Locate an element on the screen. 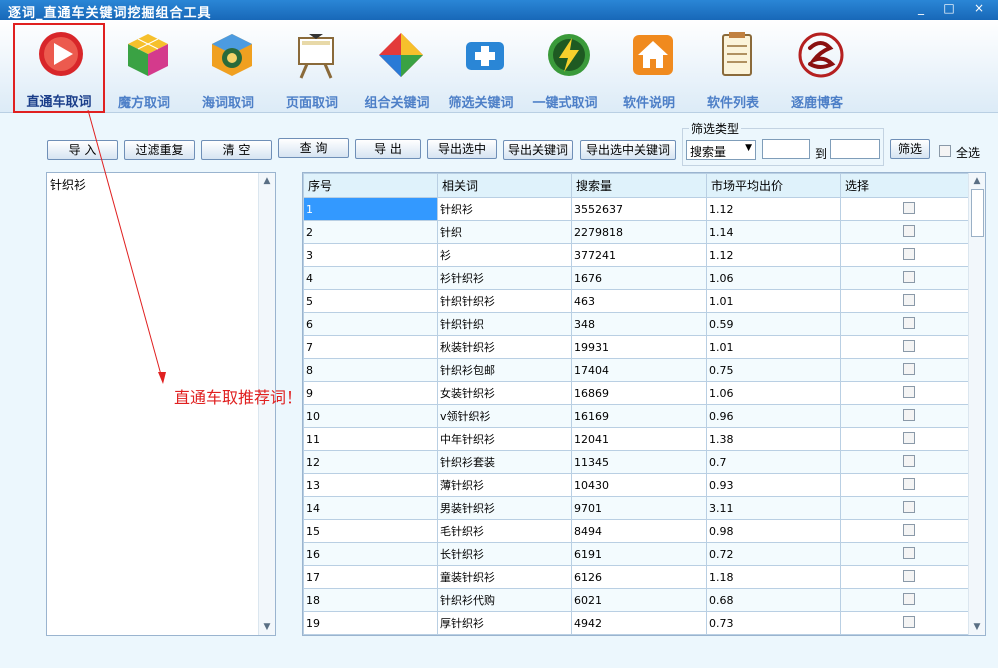 Image resolution: width=998 pixels, height=668 pixels. export-button: 导 出 is located at coordinates (388, 149).